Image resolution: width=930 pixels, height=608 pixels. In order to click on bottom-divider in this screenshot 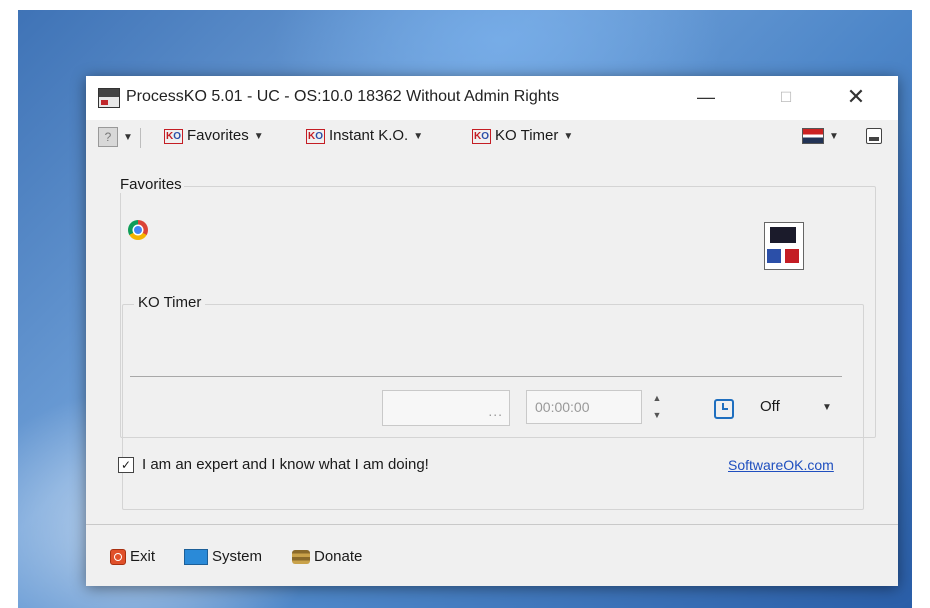, I will do `click(492, 524)`.